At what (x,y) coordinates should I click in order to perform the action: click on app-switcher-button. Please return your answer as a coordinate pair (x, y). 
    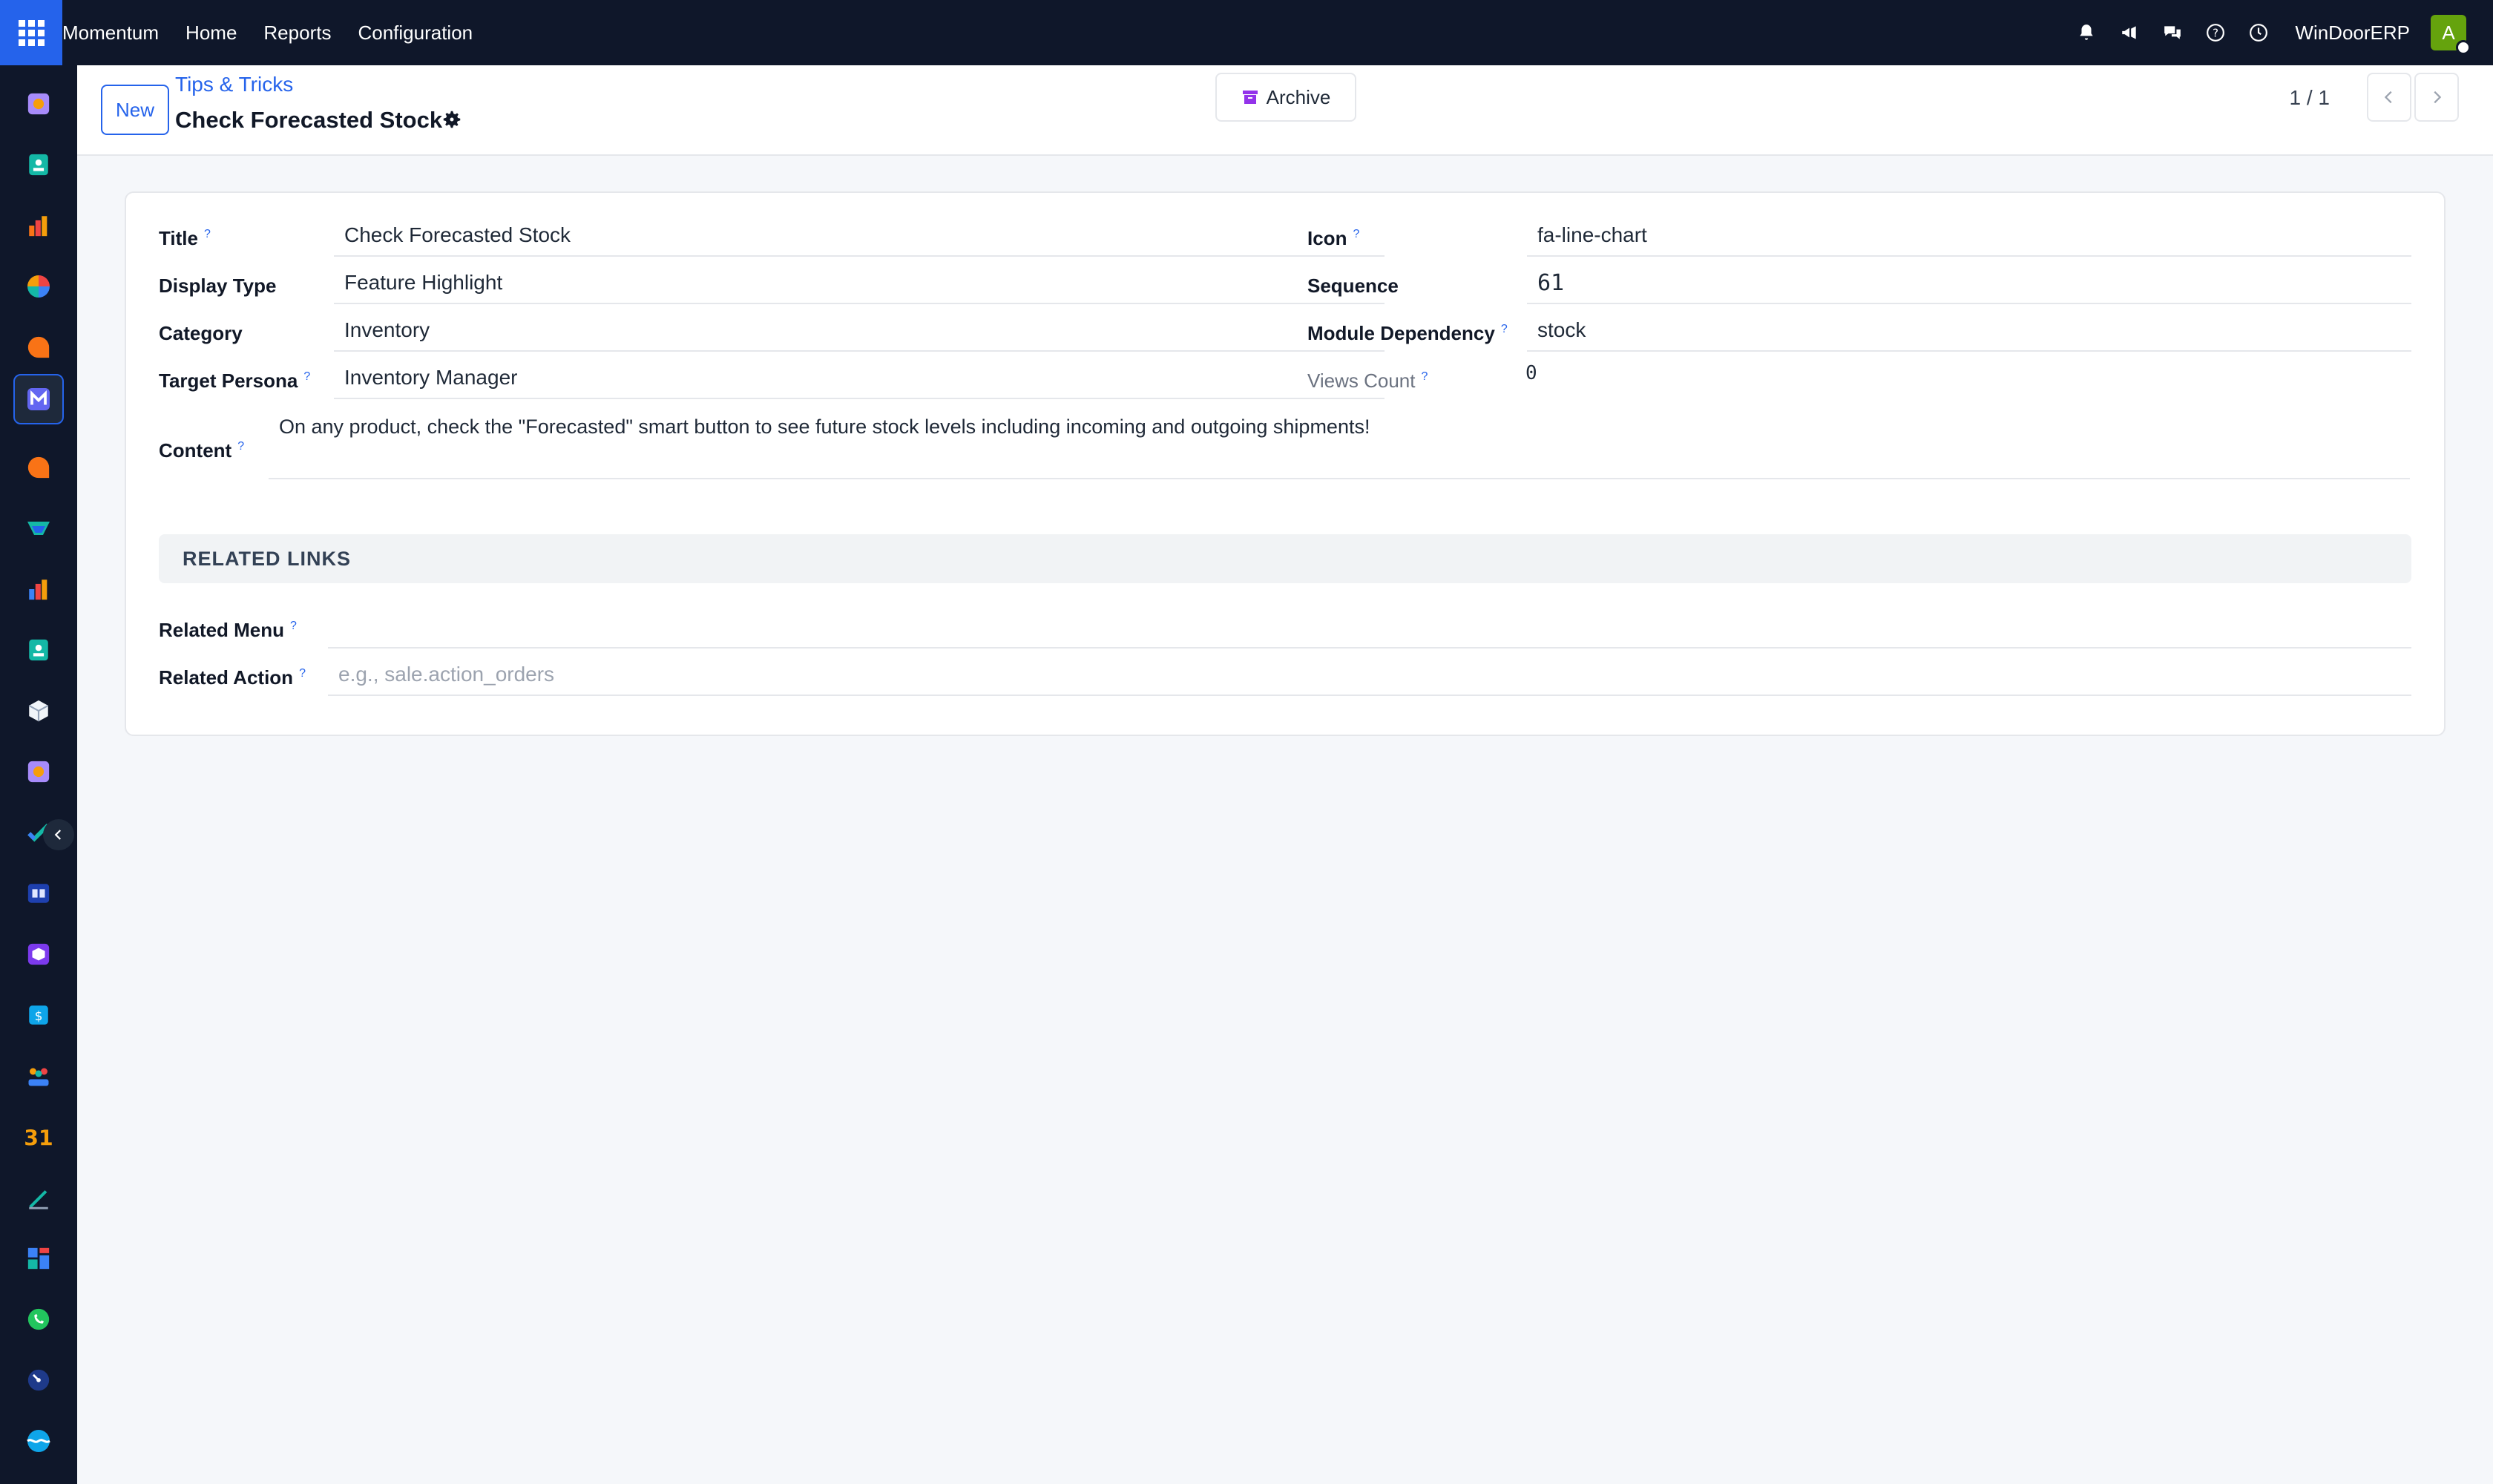
    Looking at the image, I should click on (31, 32).